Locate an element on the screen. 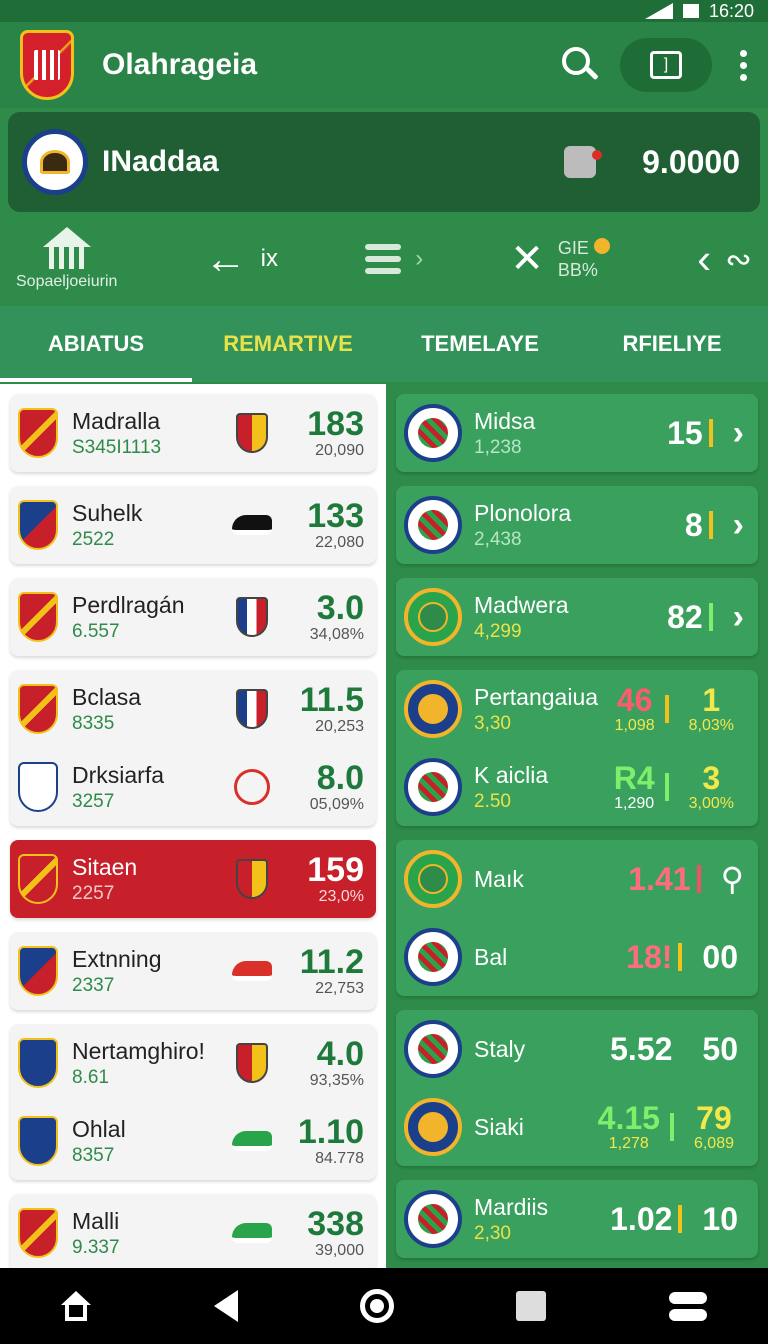 The height and width of the screenshot is (1344, 768). score-sub: 20,090 is located at coordinates (339, 450).